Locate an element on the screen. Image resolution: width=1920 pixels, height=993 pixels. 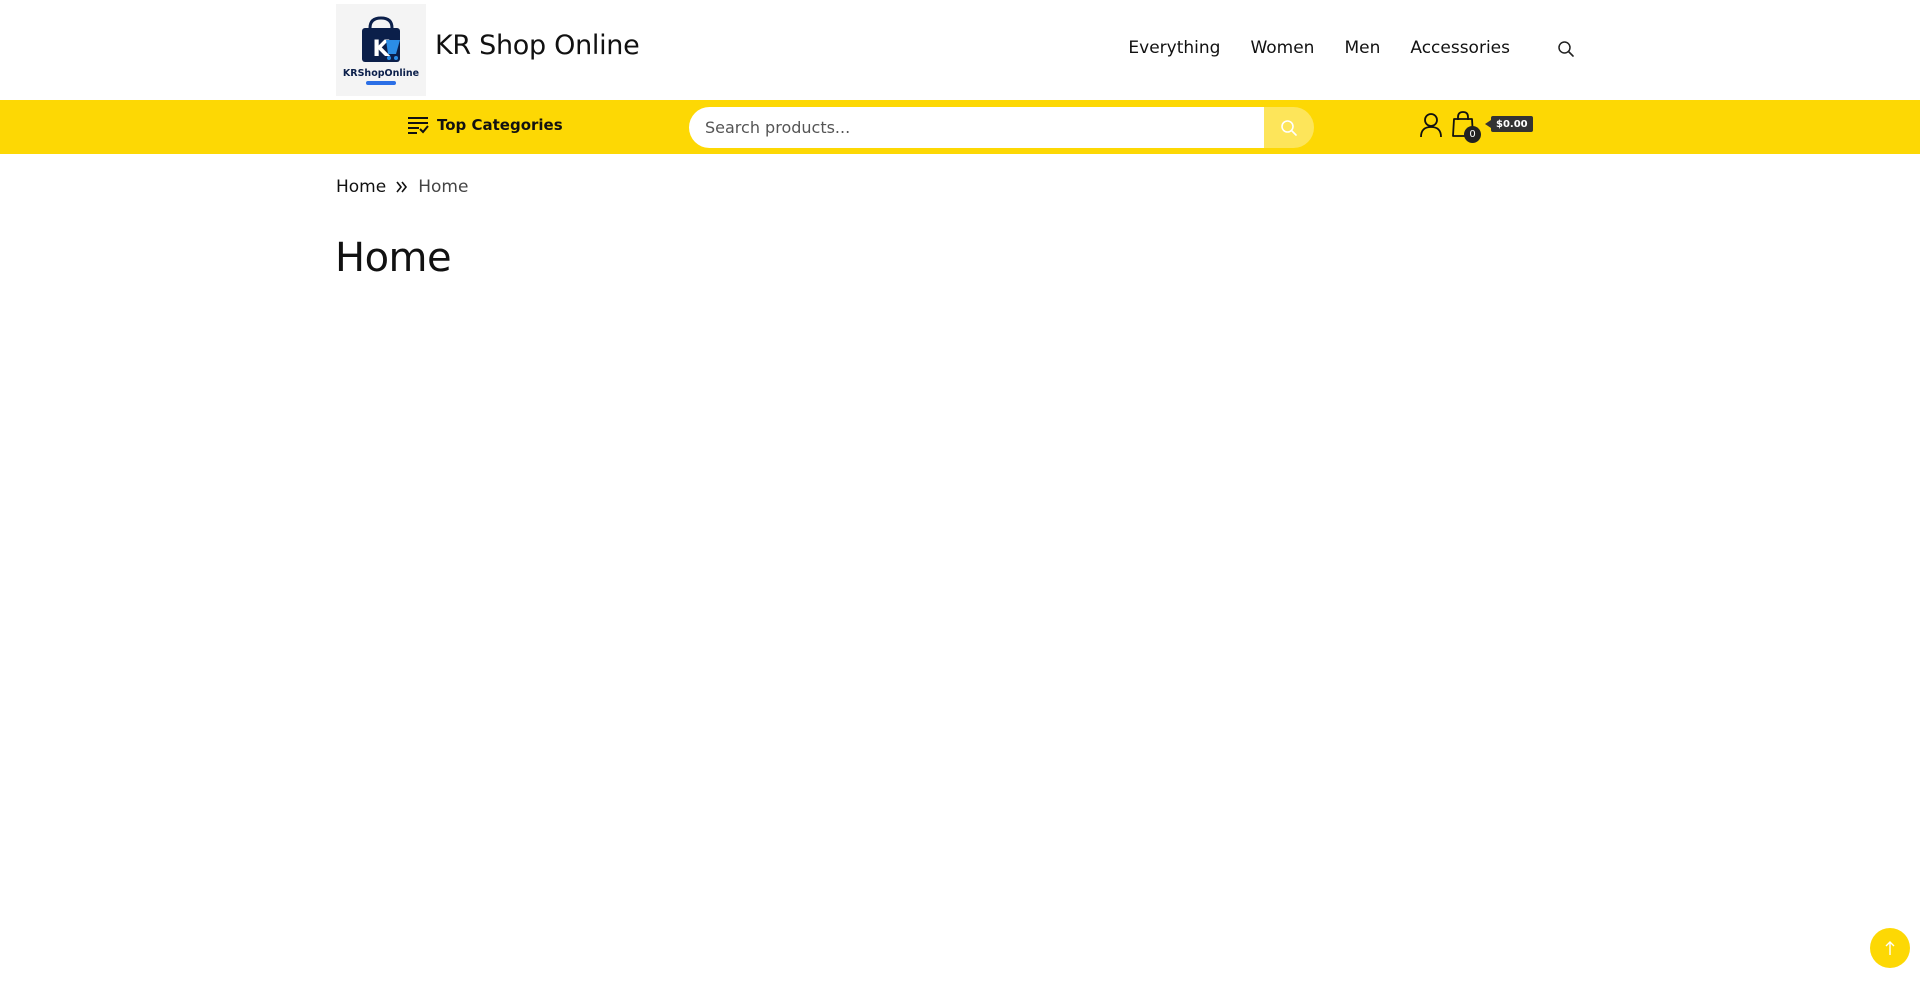
arrow-up-icon is located at coordinates (1890, 948).